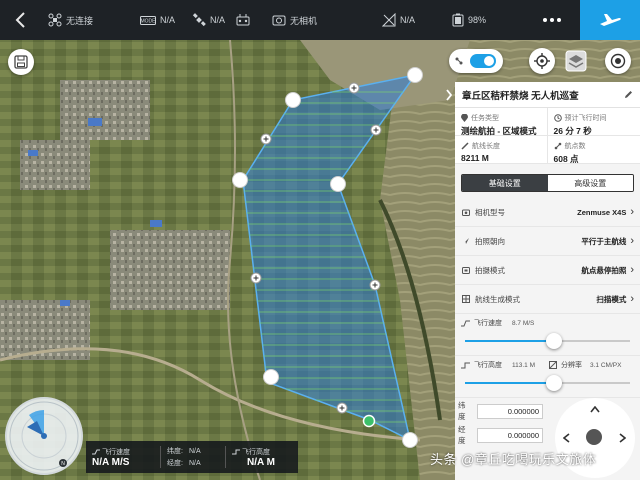 This screenshot has height=480, width=640. Describe the element at coordinates (501, 150) in the screenshot. I see `route-length-stat: 航线长度 8211 M` at that location.